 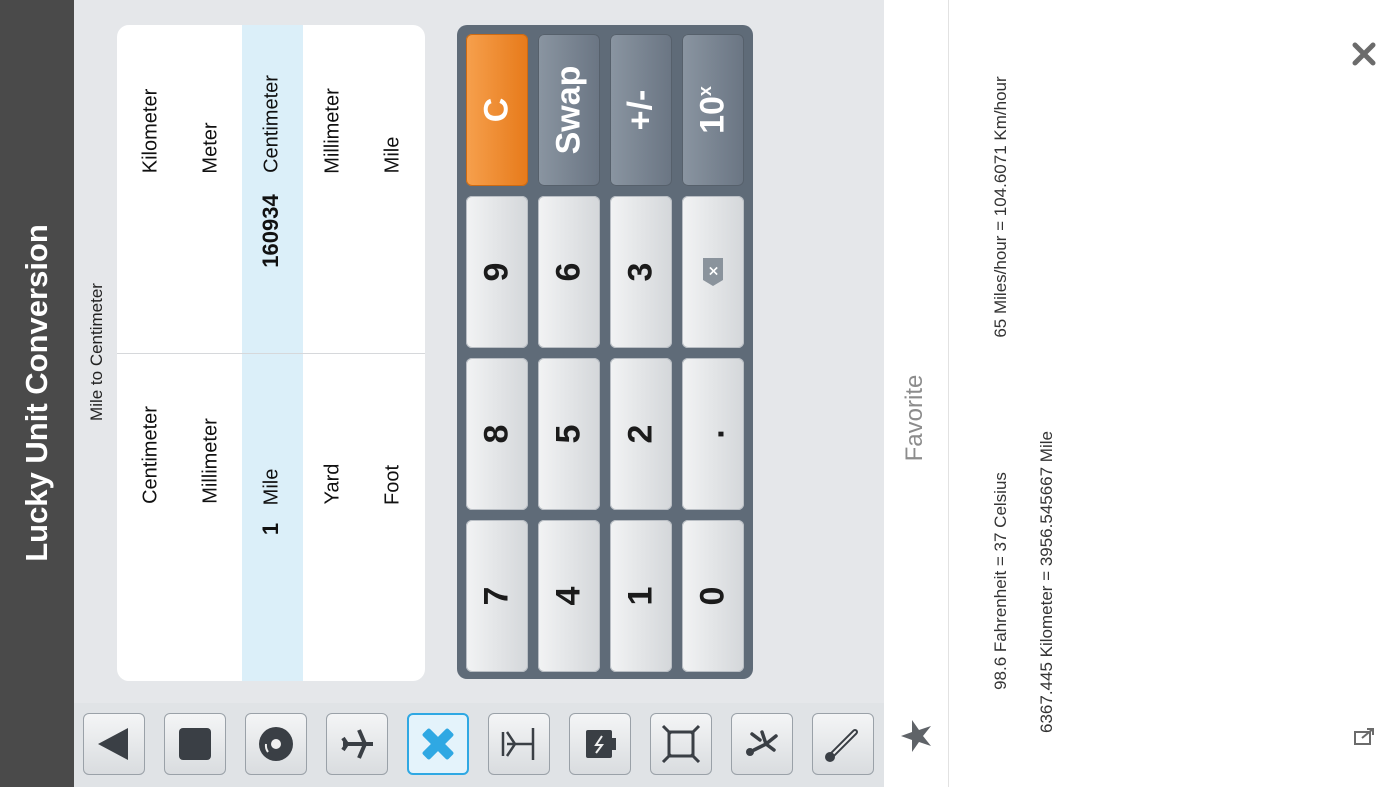 I want to click on from-unit-option: Foot, so click(x=393, y=485).